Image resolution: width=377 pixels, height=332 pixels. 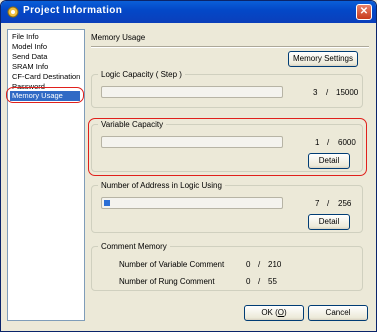 I want to click on header-divider, so click(x=230, y=47).